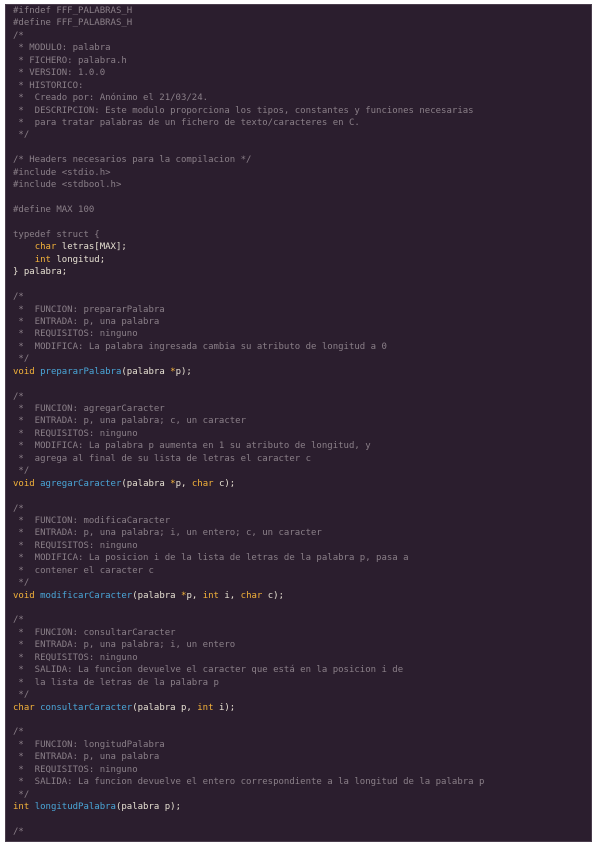 This screenshot has height=848, width=599. Describe the element at coordinates (301, 571) in the screenshot. I see `code-line: * contener el caracter c` at that location.